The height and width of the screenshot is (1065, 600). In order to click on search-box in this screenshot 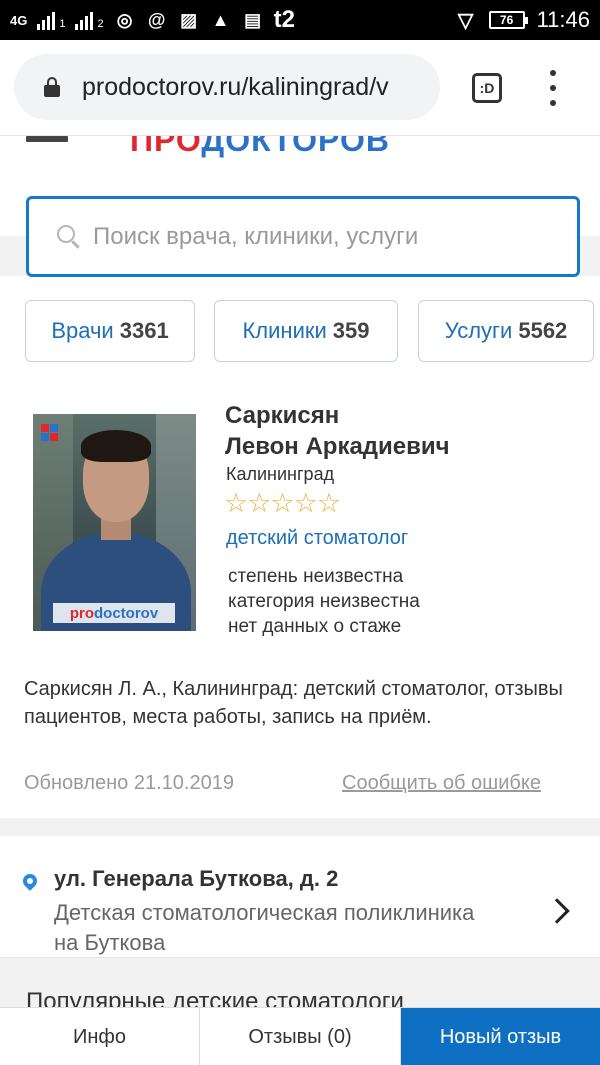, I will do `click(303, 236)`.